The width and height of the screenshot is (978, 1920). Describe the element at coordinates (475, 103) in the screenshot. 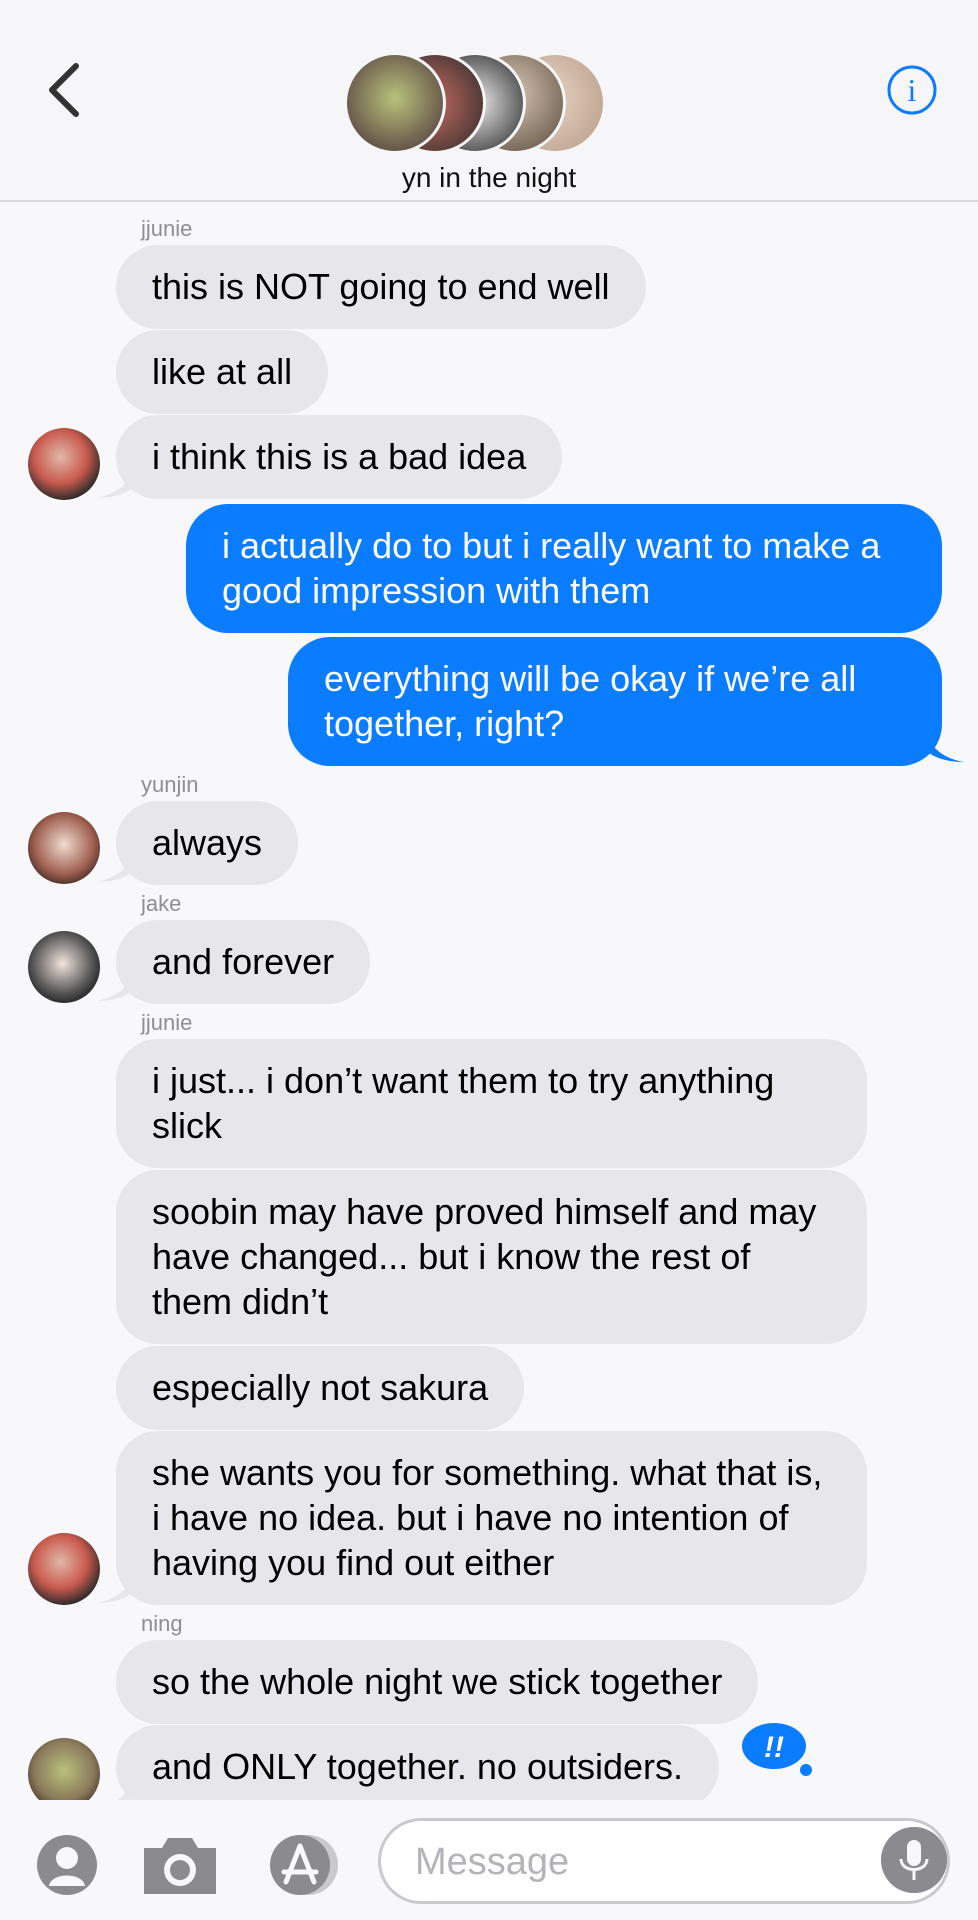

I see `group-avatars` at that location.